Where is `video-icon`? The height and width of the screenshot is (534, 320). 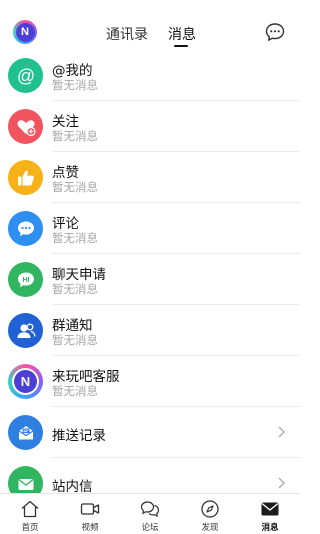
video-icon is located at coordinates (90, 509).